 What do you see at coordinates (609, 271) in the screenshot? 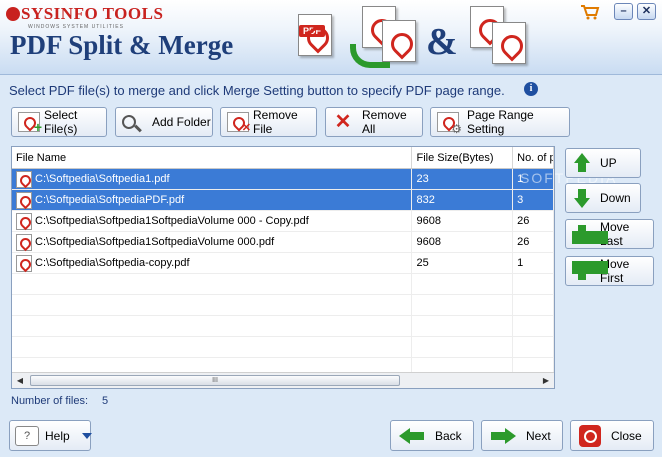
I see `move-first-button: Move First` at bounding box center [609, 271].